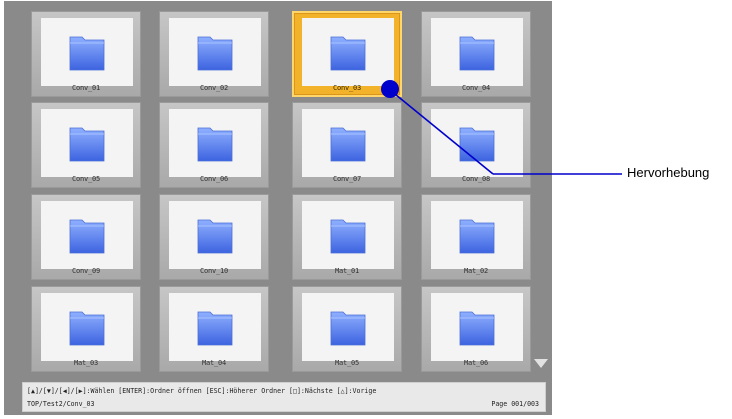 The height and width of the screenshot is (419, 732). Describe the element at coordinates (441, 132) in the screenshot. I see `callout-line-diagonal` at that location.